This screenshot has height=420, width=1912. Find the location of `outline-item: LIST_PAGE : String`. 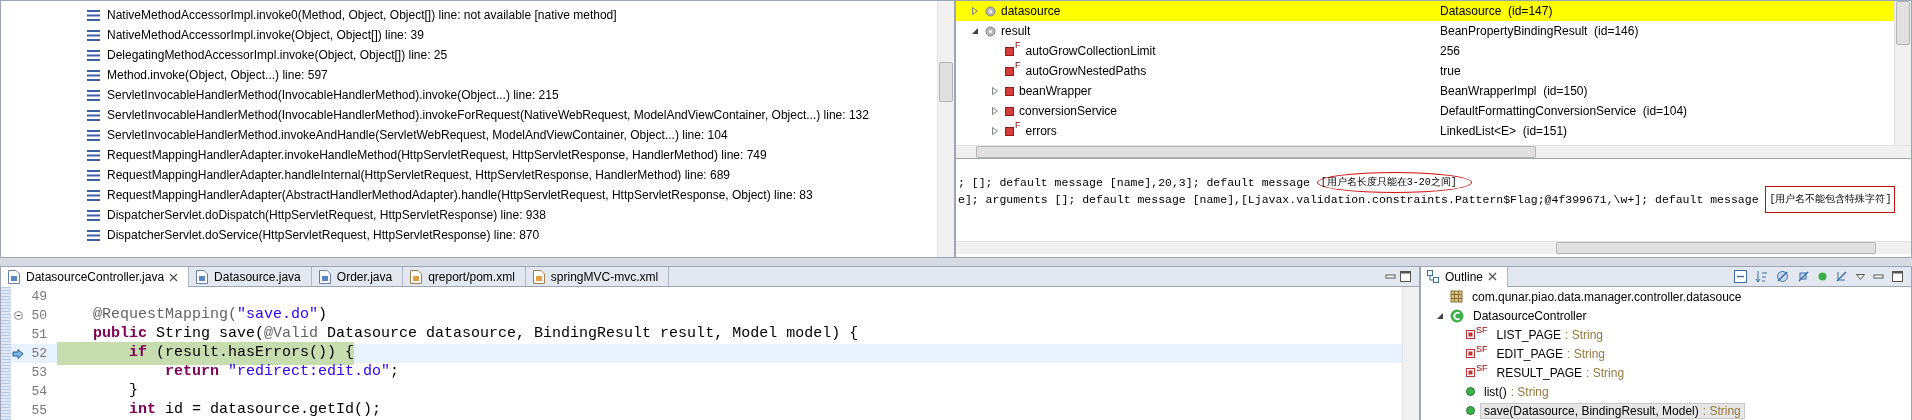

outline-item: LIST_PAGE : String is located at coordinates (1549, 334).